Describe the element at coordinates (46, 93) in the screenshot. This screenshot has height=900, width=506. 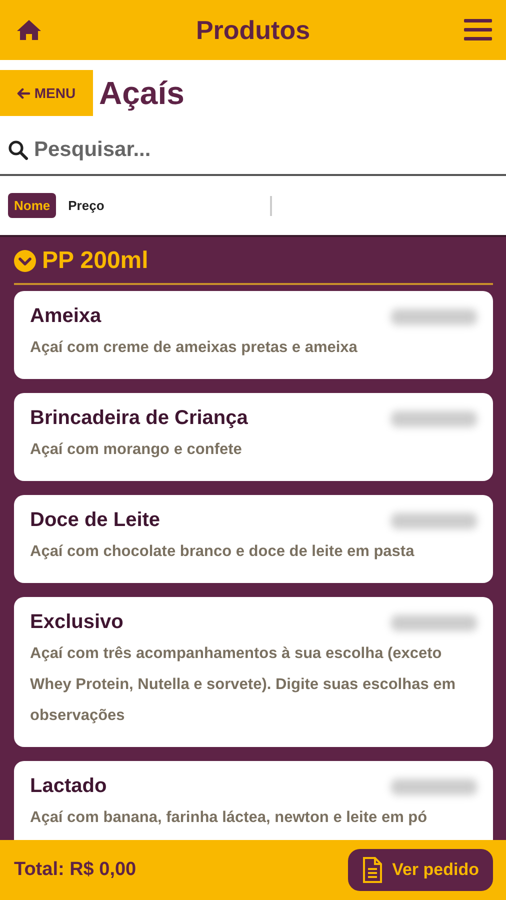
I see `back-menu-button: MENU` at that location.